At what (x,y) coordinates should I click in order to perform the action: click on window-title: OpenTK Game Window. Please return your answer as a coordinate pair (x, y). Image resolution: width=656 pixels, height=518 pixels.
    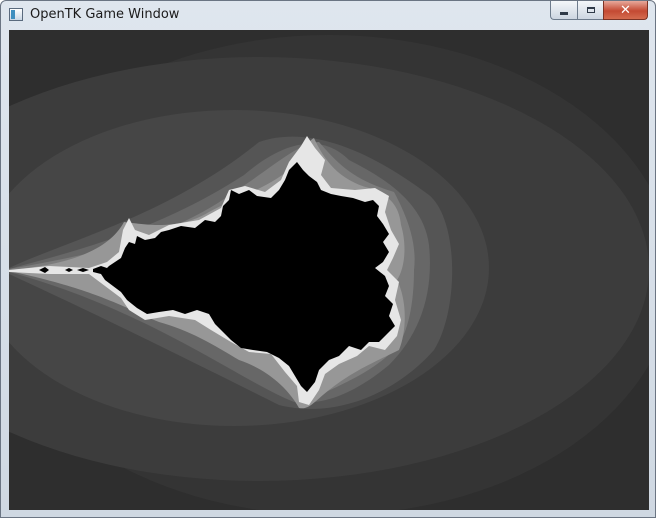
    Looking at the image, I should click on (105, 14).